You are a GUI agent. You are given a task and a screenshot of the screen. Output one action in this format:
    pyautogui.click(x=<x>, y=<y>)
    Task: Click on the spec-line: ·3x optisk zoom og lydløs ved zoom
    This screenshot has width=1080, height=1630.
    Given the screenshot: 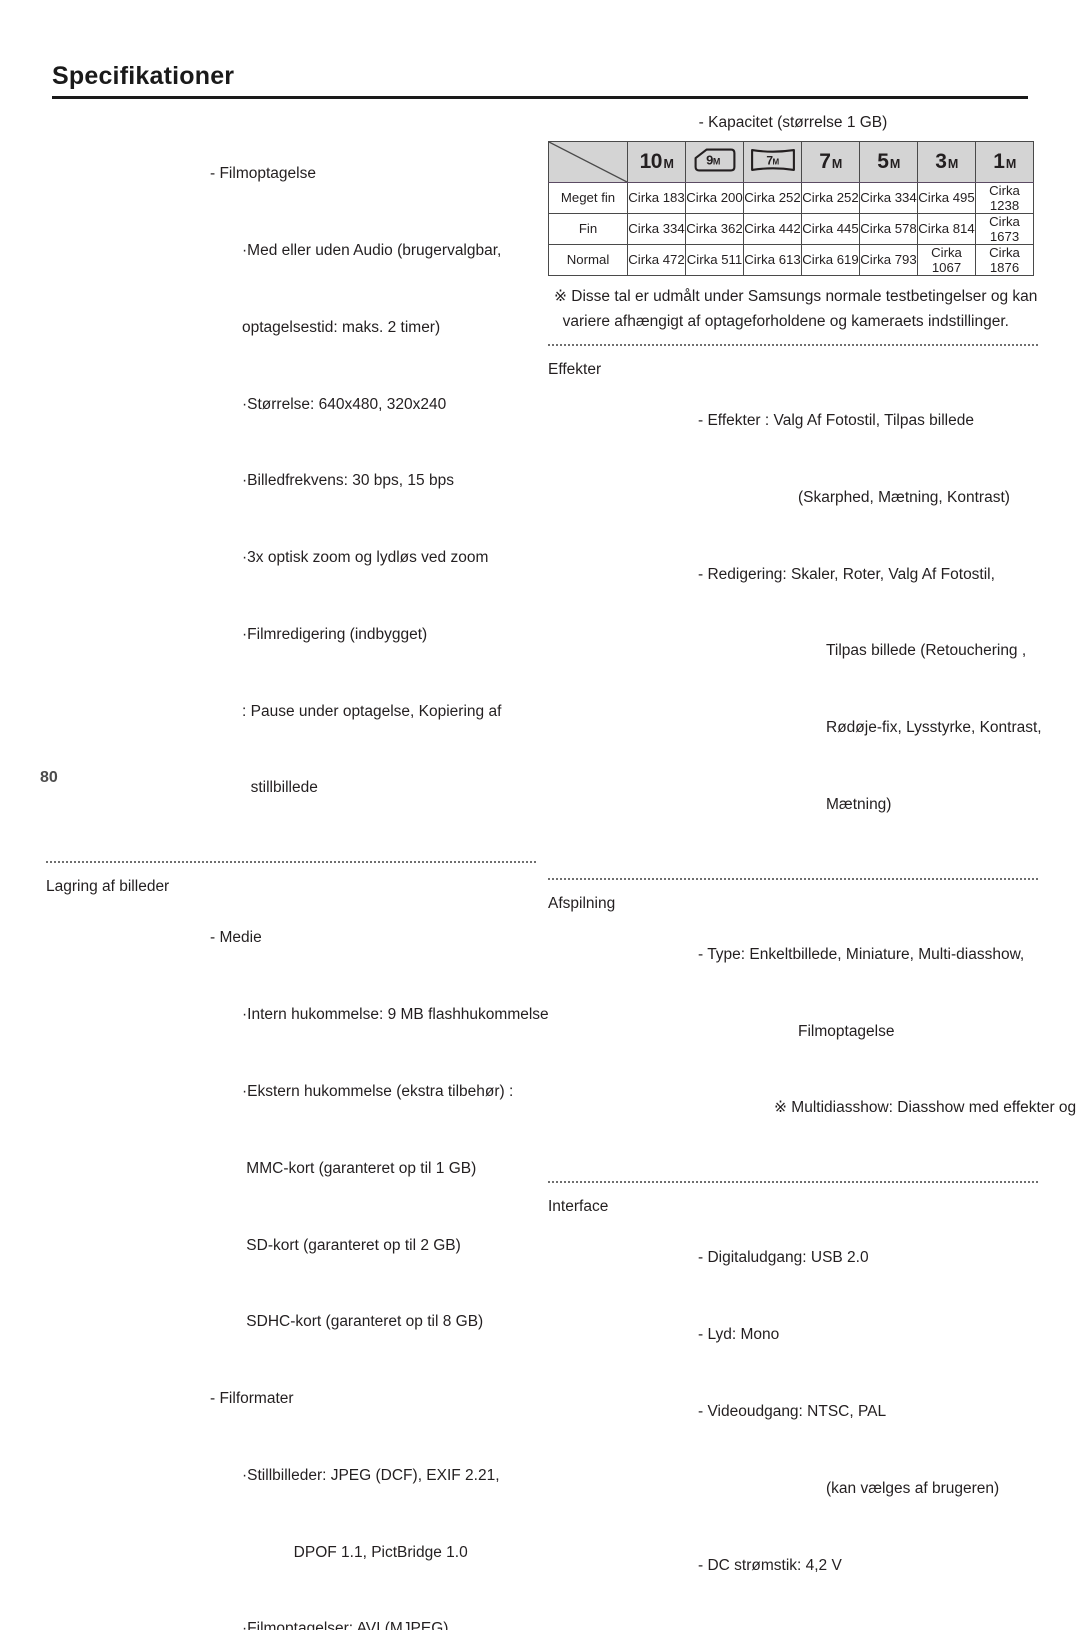 What is the action you would take?
    pyautogui.click(x=365, y=558)
    